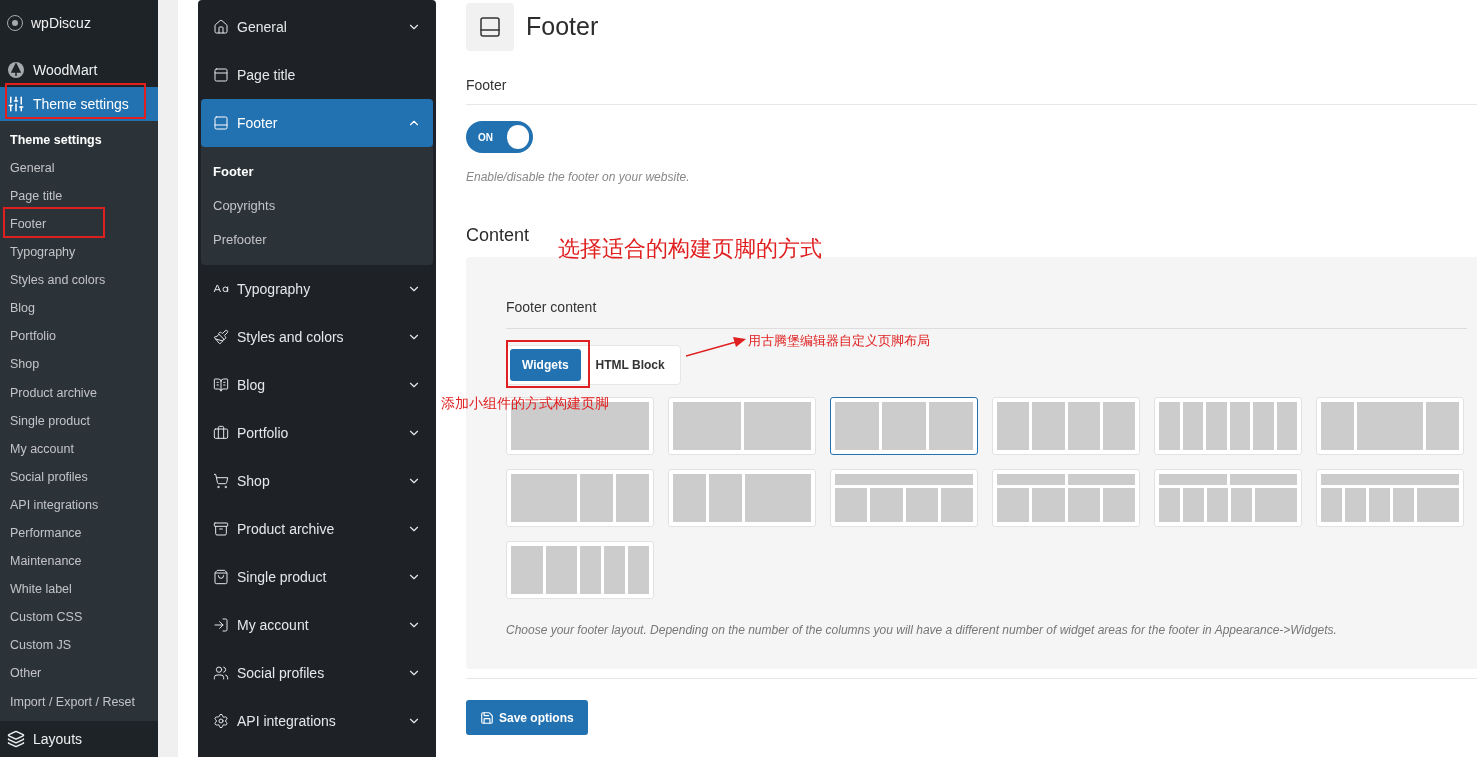  I want to click on source-tab: Widgets, so click(545, 365).